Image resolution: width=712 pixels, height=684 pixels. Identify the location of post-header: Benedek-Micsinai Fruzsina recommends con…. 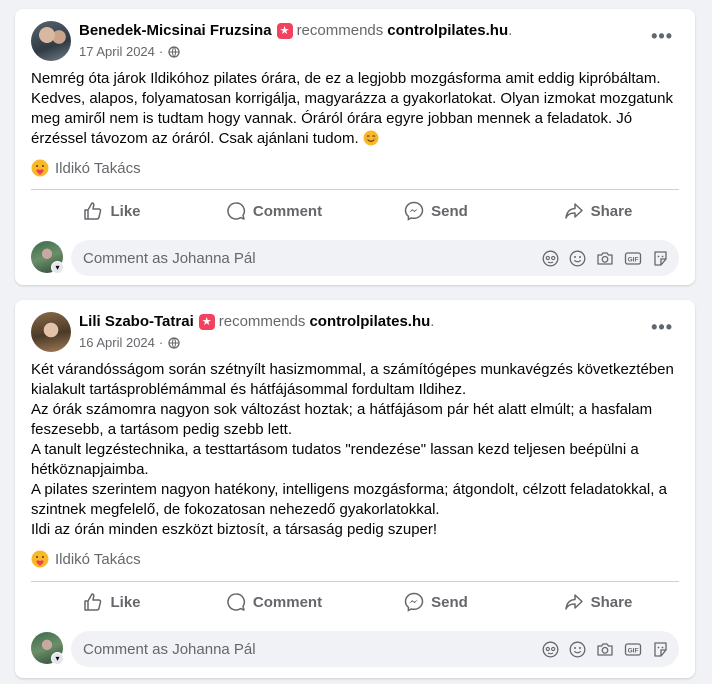
(295, 30).